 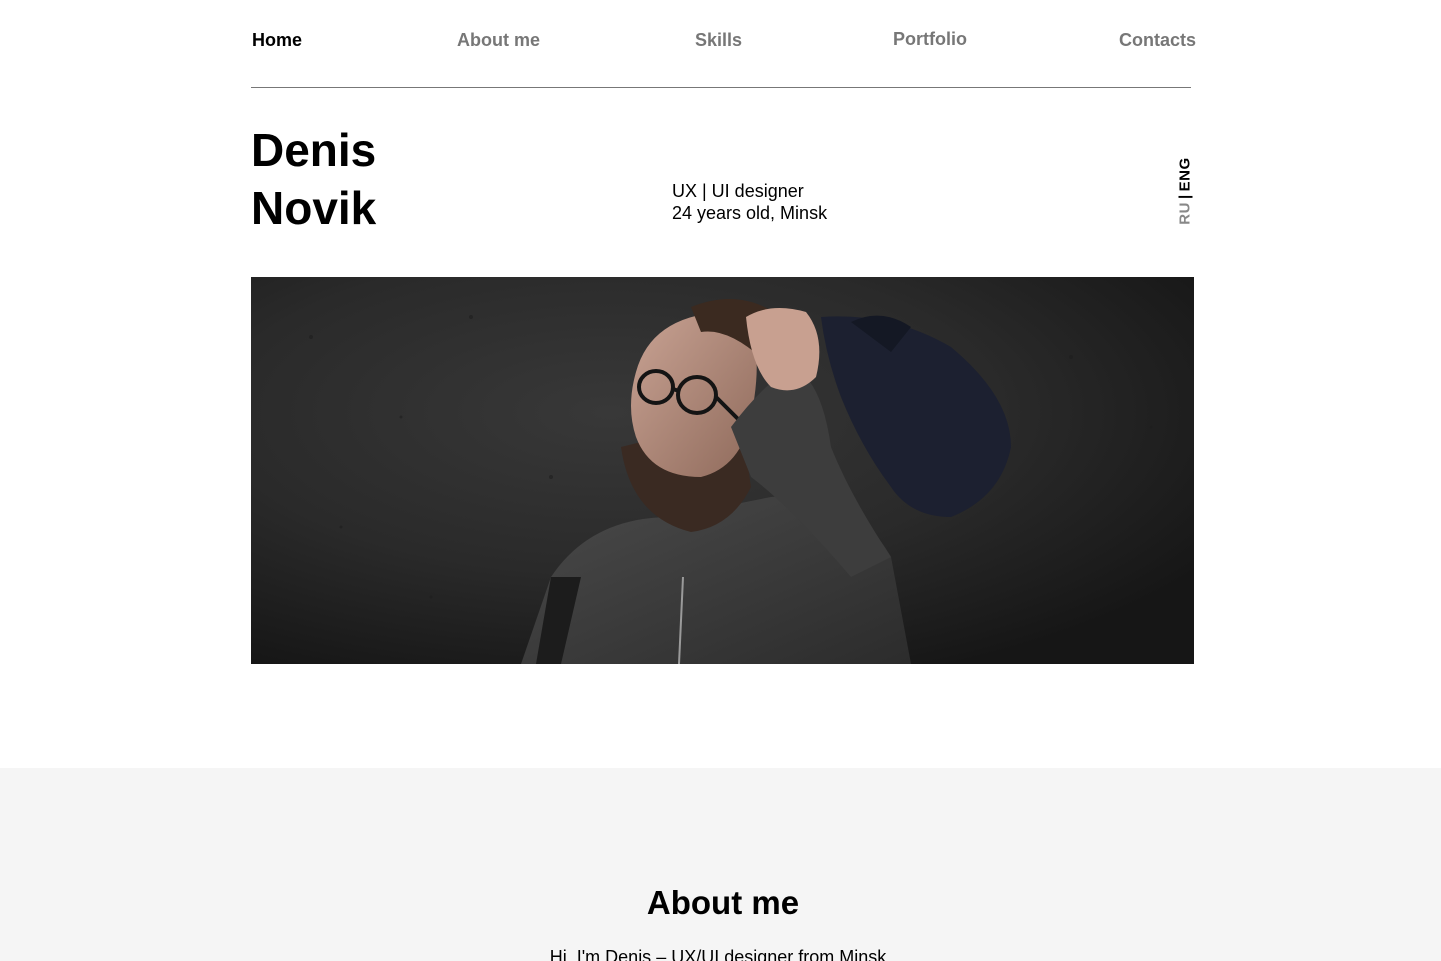 What do you see at coordinates (930, 39) in the screenshot?
I see `nav-item-portfolio: Portfolio` at bounding box center [930, 39].